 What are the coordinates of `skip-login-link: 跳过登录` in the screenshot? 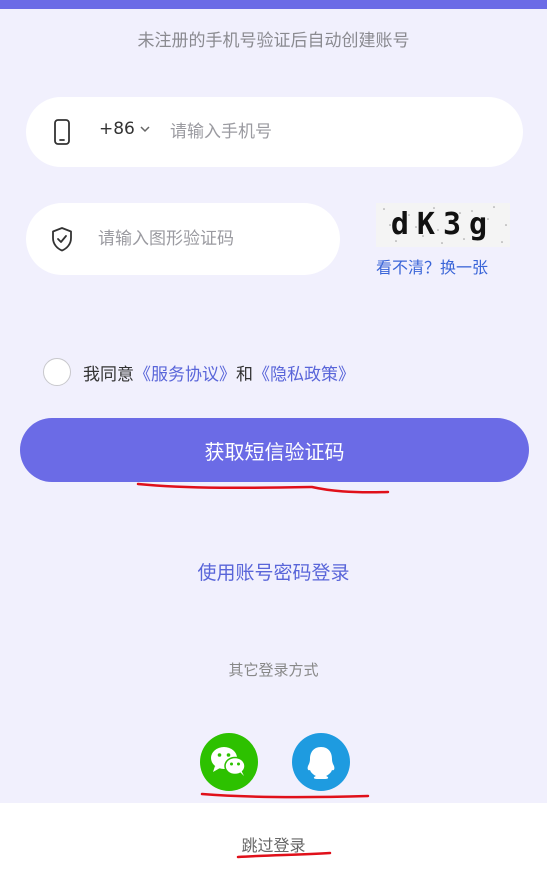 It's located at (273, 844).